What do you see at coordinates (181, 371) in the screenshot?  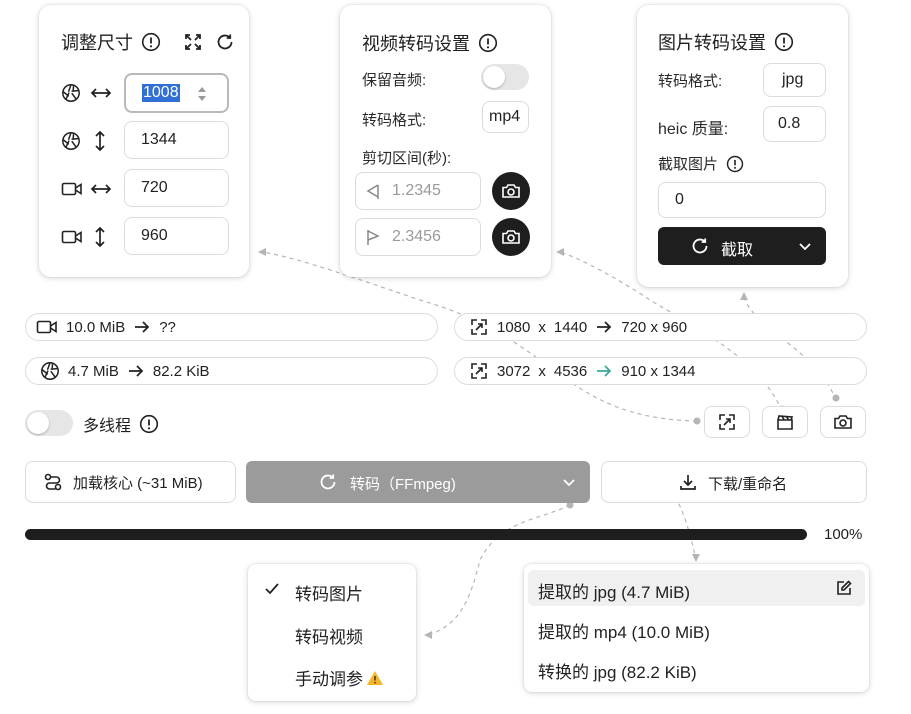 I see `image-output-size: 82.2 KiB` at bounding box center [181, 371].